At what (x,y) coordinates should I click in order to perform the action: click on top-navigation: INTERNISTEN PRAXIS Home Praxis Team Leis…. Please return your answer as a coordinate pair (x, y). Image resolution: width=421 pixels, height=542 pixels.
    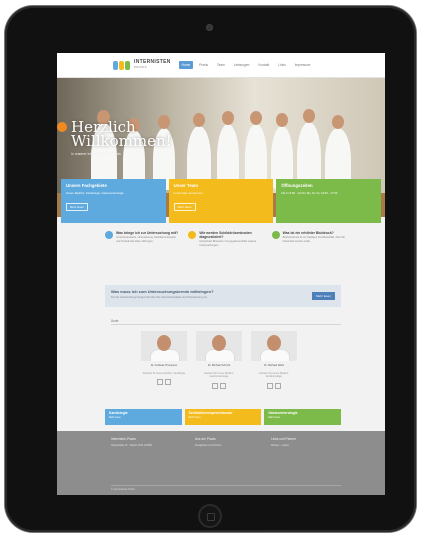
    Looking at the image, I should click on (221, 65).